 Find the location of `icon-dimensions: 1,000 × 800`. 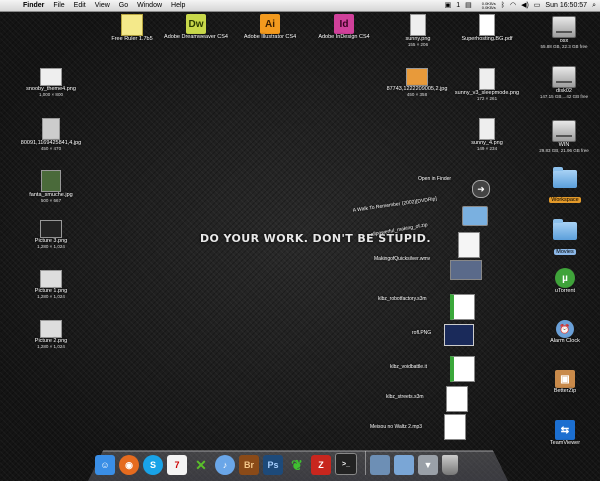

icon-dimensions: 1,000 × 800 is located at coordinates (51, 94).